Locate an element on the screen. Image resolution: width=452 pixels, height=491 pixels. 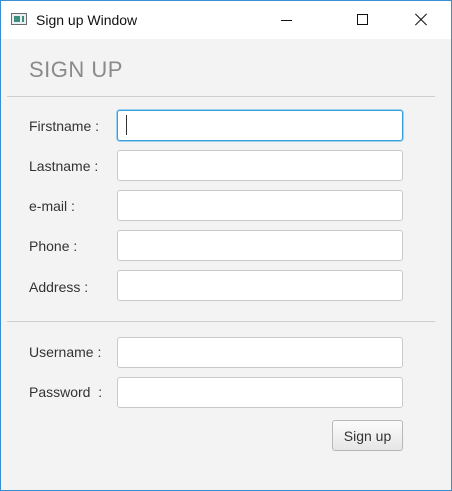
phone-label: Phone : is located at coordinates (53, 246).